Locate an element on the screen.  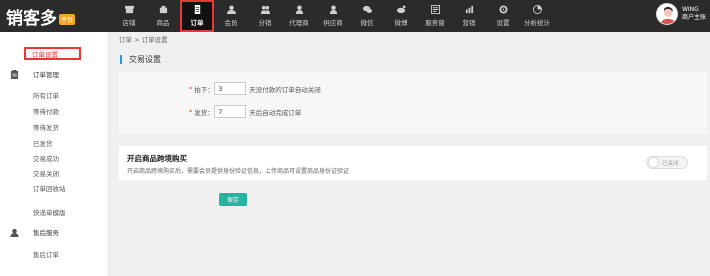
nav-settings-label: 设置 is located at coordinates (503, 23).